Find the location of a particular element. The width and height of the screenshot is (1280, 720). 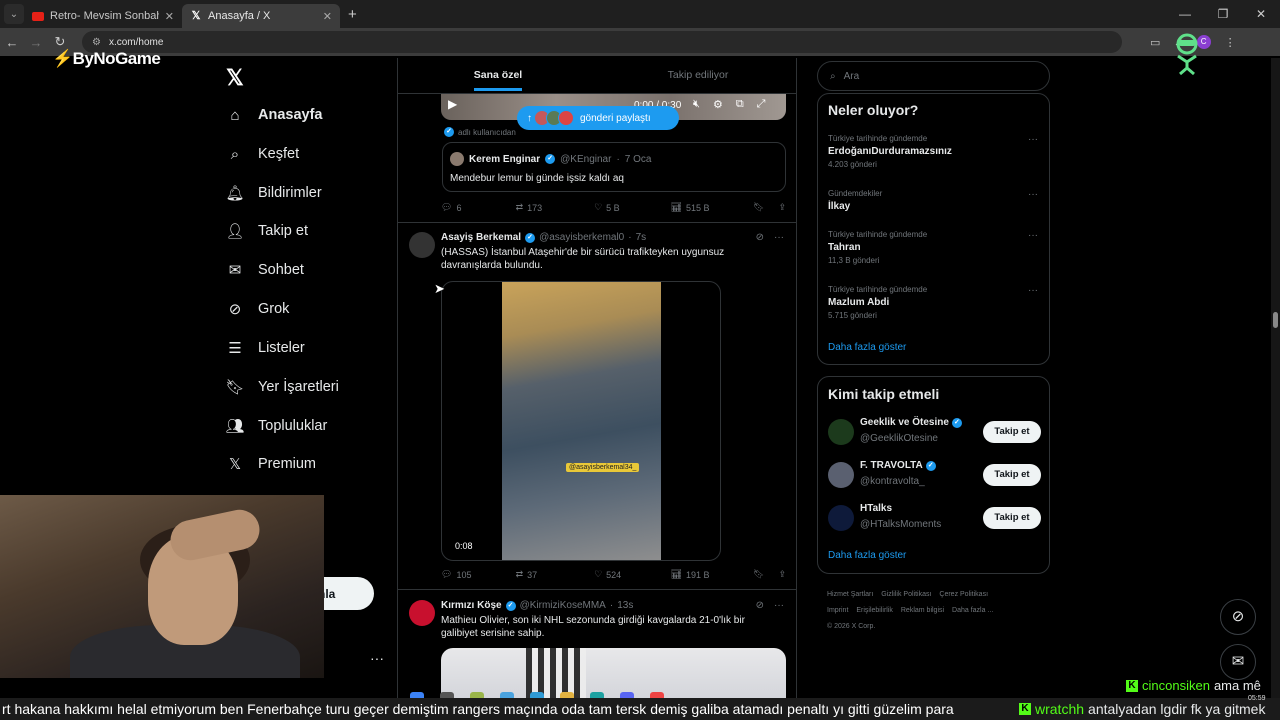

nav-communities: 👥︎ Topluluklar is located at coordinates (276, 426).